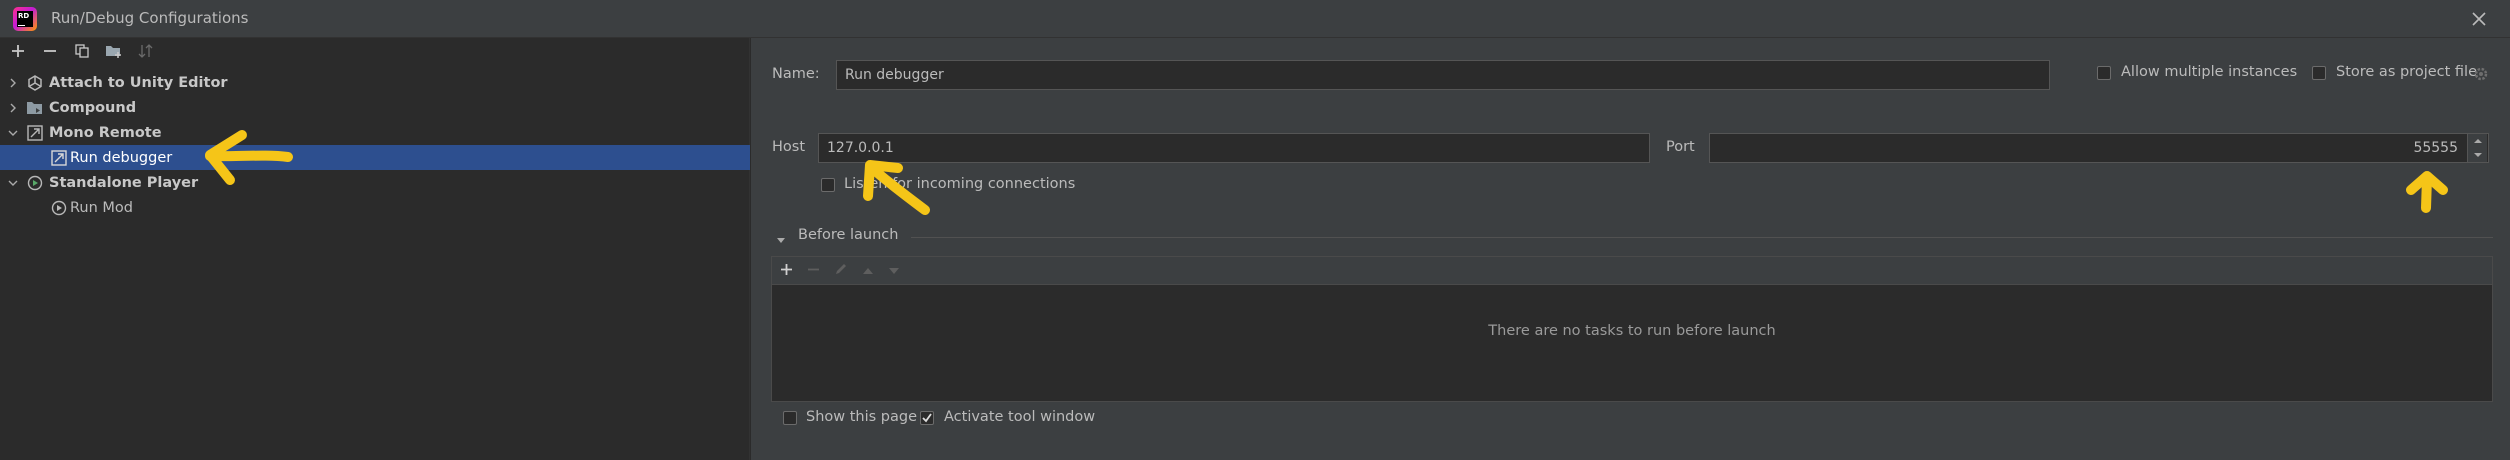  I want to click on host-label: Host, so click(789, 147).